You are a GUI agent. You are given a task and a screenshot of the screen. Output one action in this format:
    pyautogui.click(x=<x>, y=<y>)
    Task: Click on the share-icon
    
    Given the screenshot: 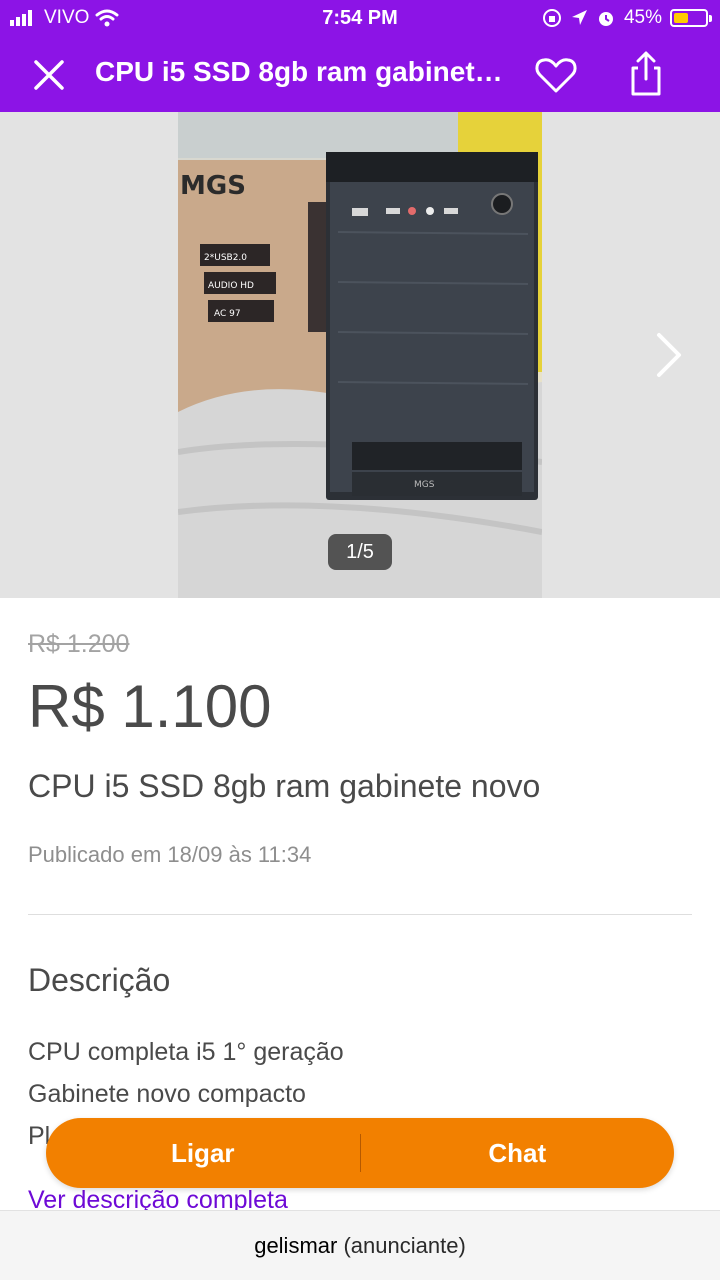 What is the action you would take?
    pyautogui.click(x=646, y=74)
    